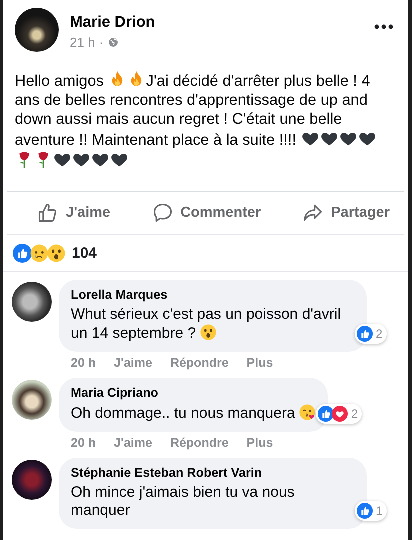 This screenshot has width=412, height=540. Describe the element at coordinates (213, 295) in the screenshot. I see `commenter-name: Lorella Marques` at that location.